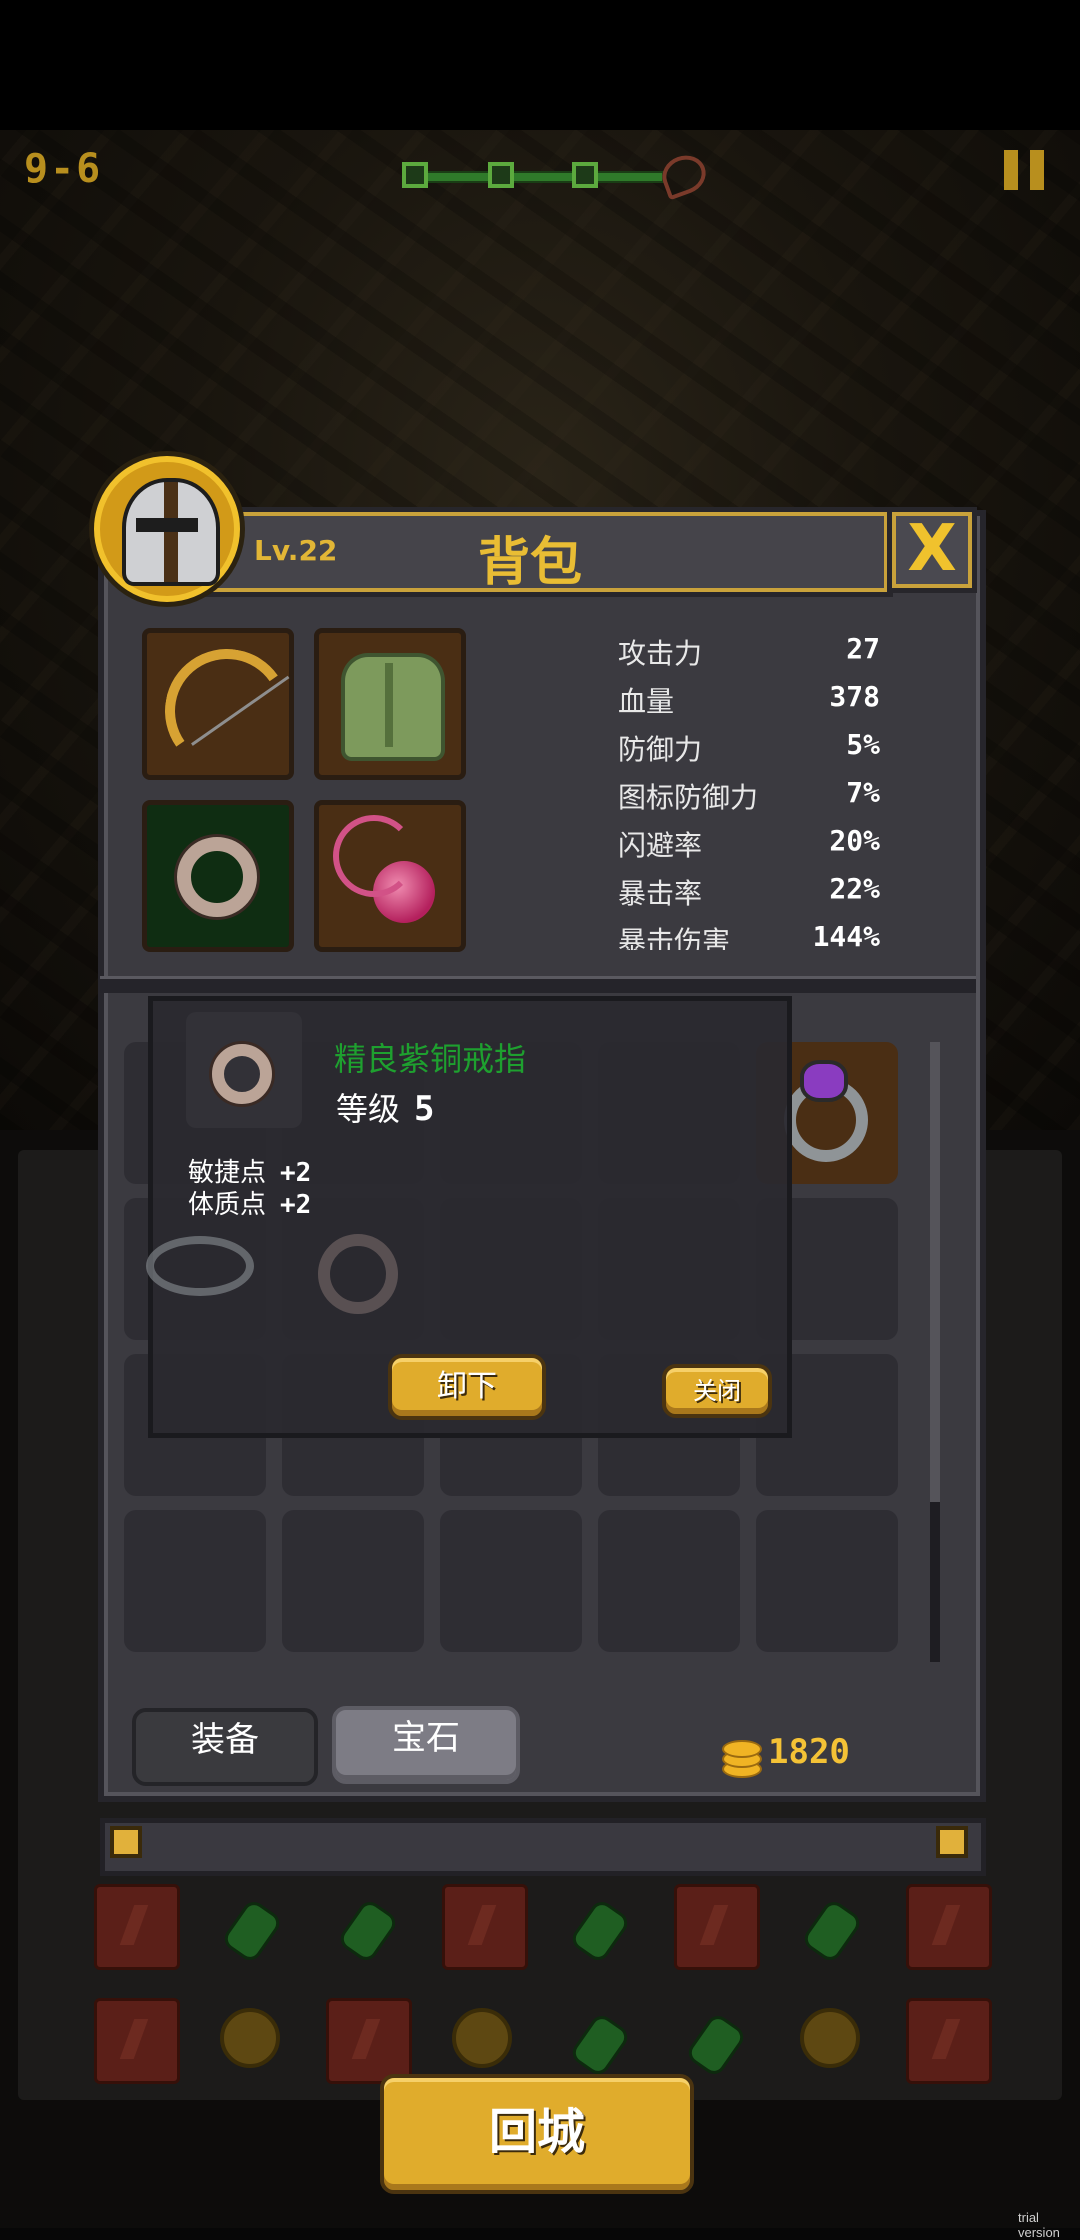 Image resolution: width=1080 pixels, height=2240 pixels. I want to click on tooltip-close-button: 关闭, so click(717, 1391).